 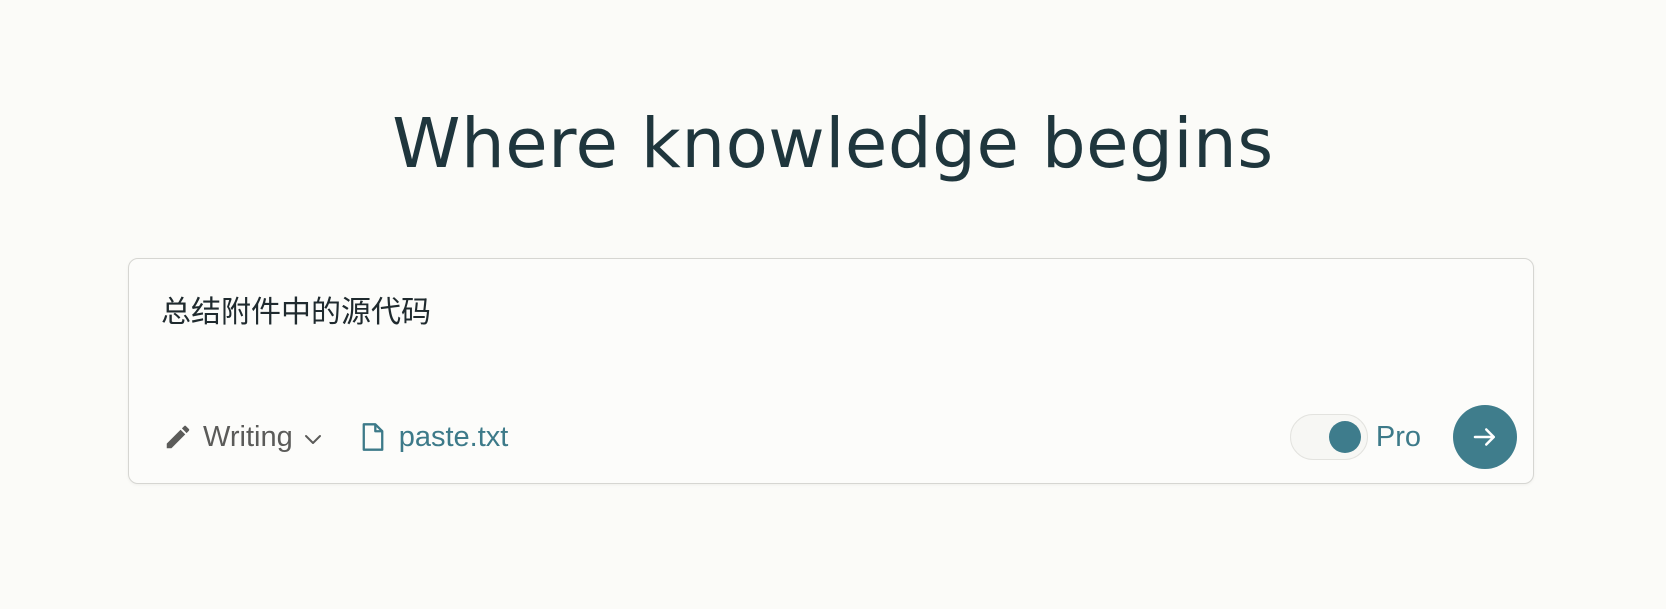 I want to click on attachment-chip: paste.txt, so click(x=435, y=437).